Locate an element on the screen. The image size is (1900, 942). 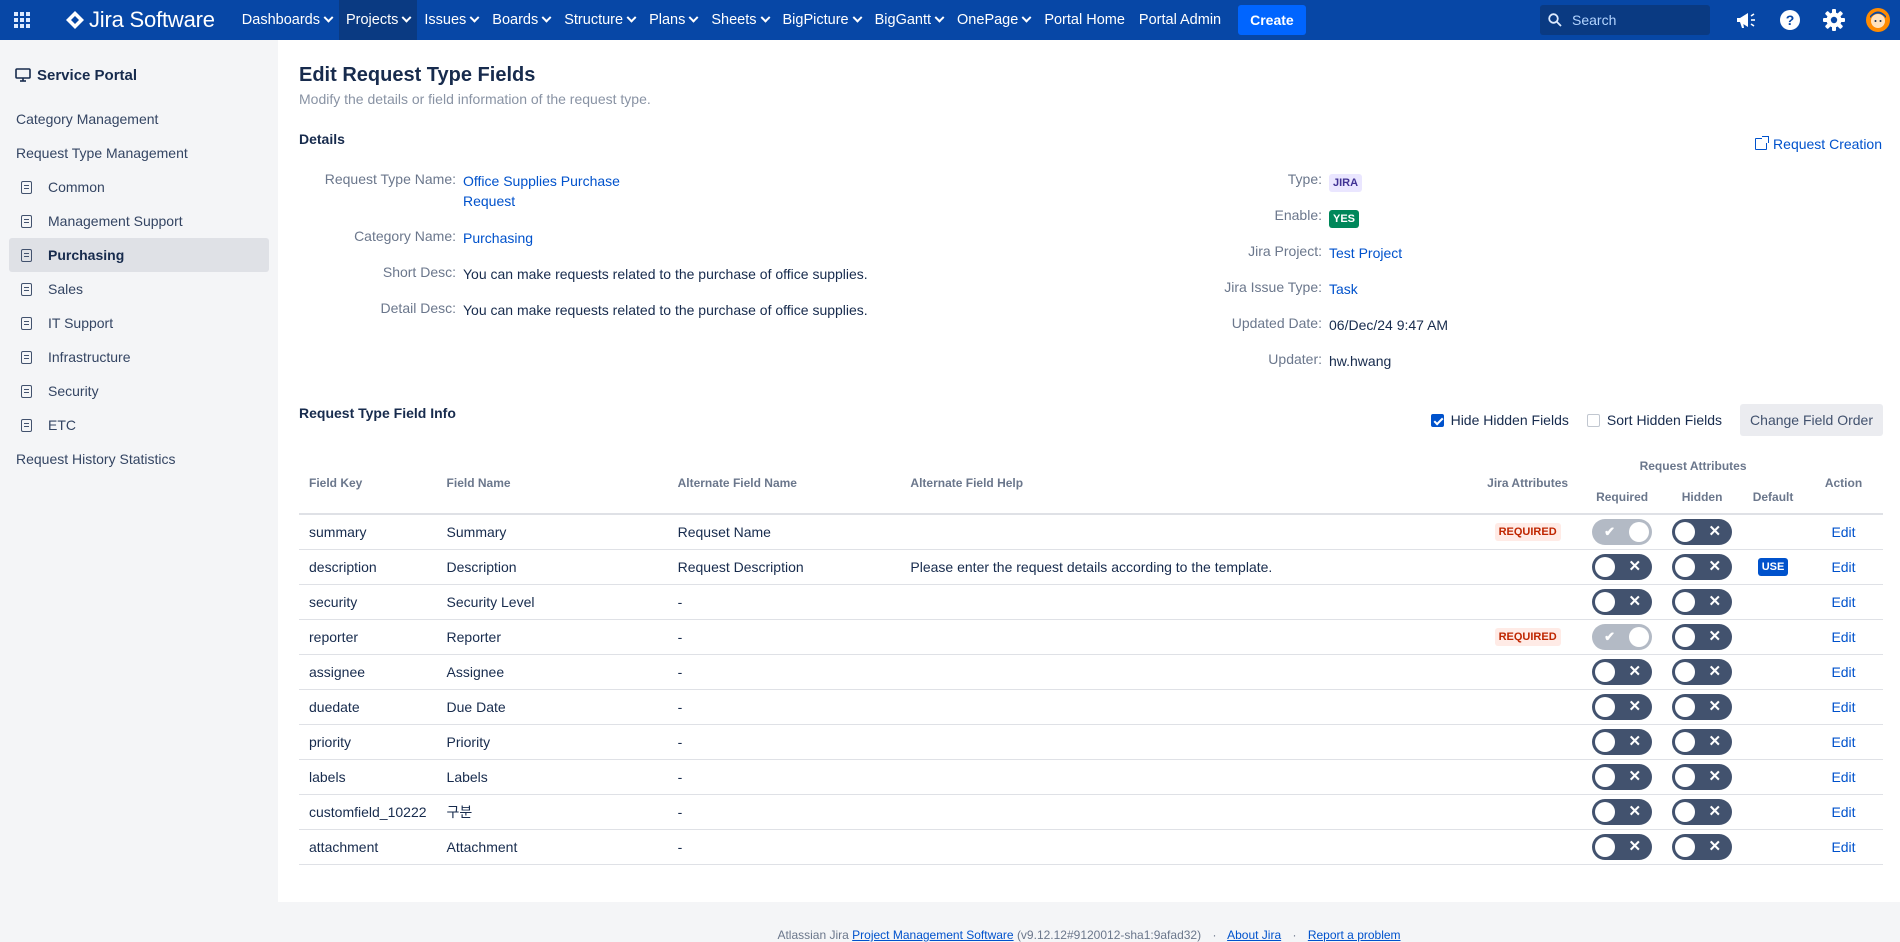
app-switcher-icon is located at coordinates (22, 20).